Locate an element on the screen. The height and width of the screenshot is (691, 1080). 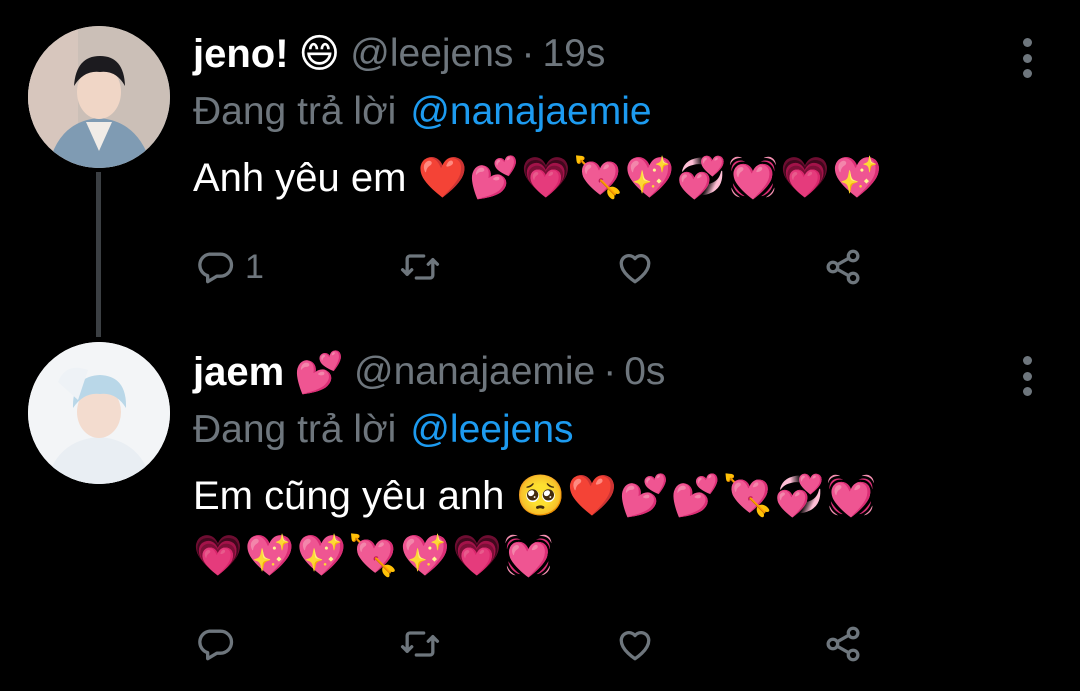
reply-count: 1 is located at coordinates (254, 266).